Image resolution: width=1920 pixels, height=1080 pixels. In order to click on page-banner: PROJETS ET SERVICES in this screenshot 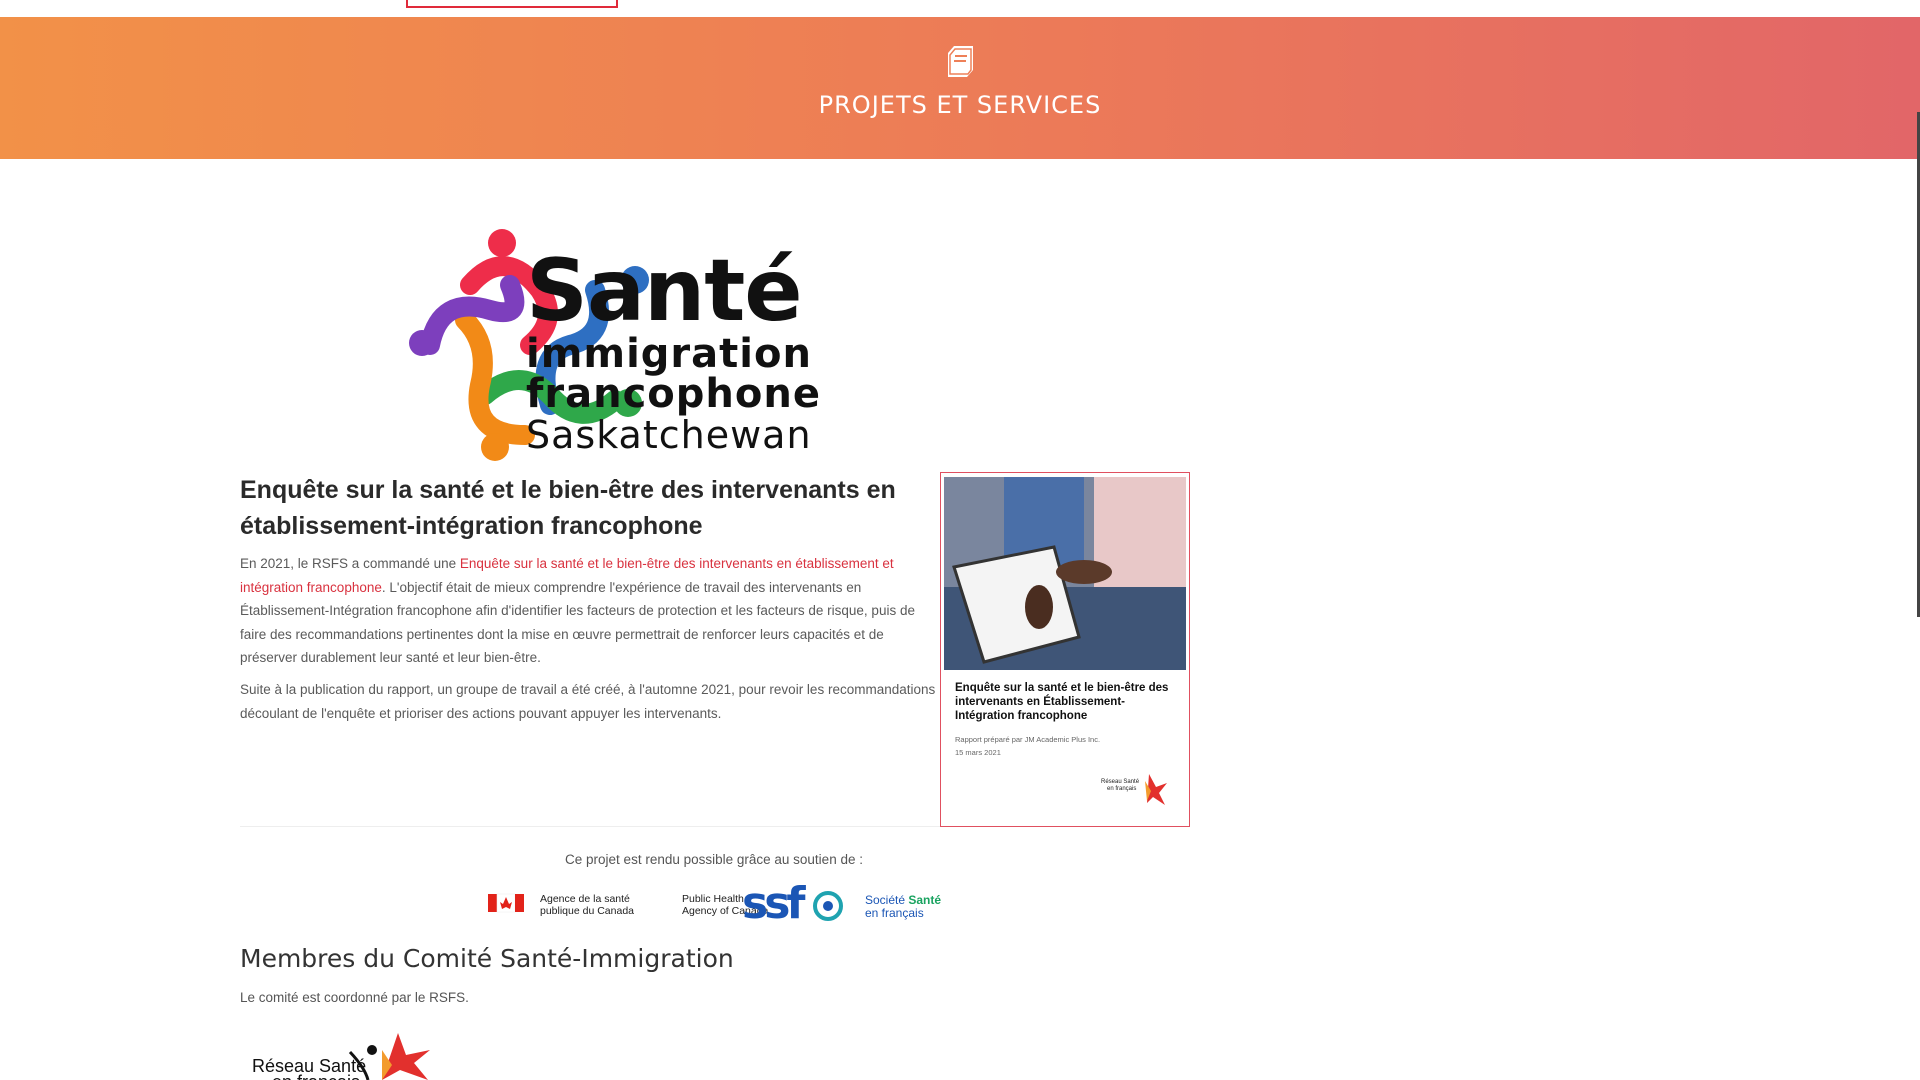, I will do `click(960, 88)`.